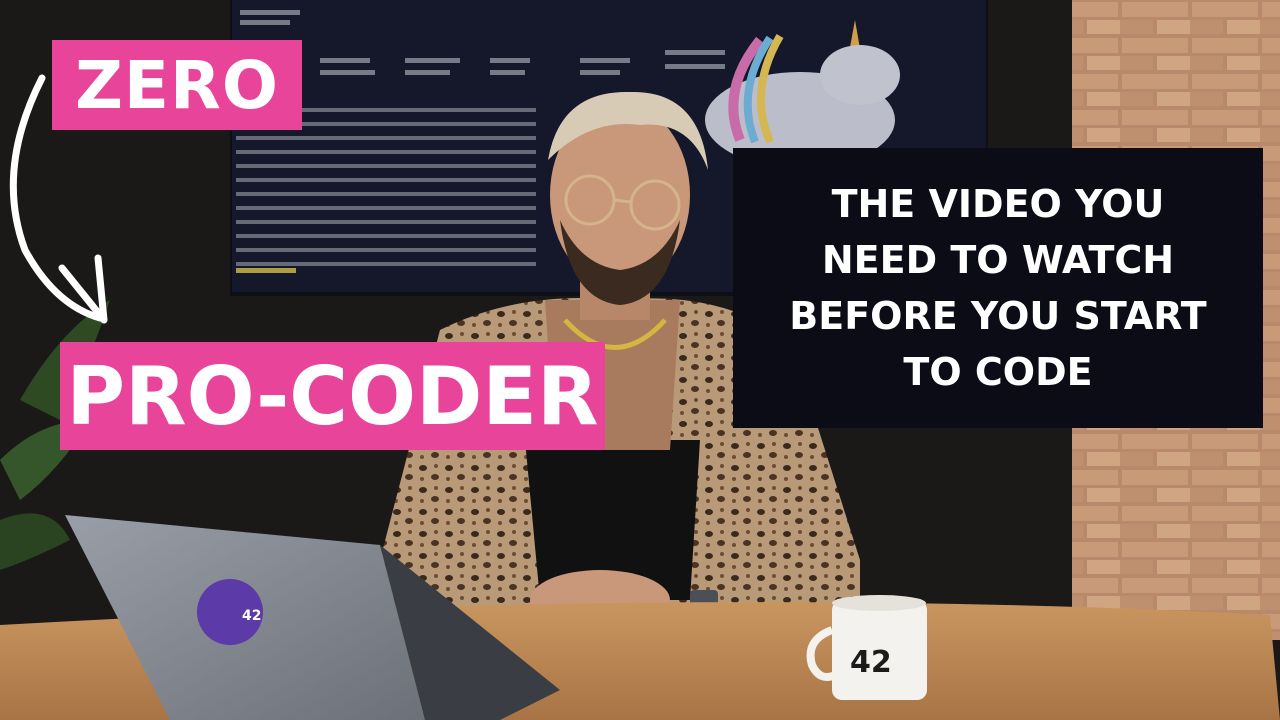  Describe the element at coordinates (998, 204) in the screenshot. I see `headline-line-1: THE VIDEO YOU` at that location.